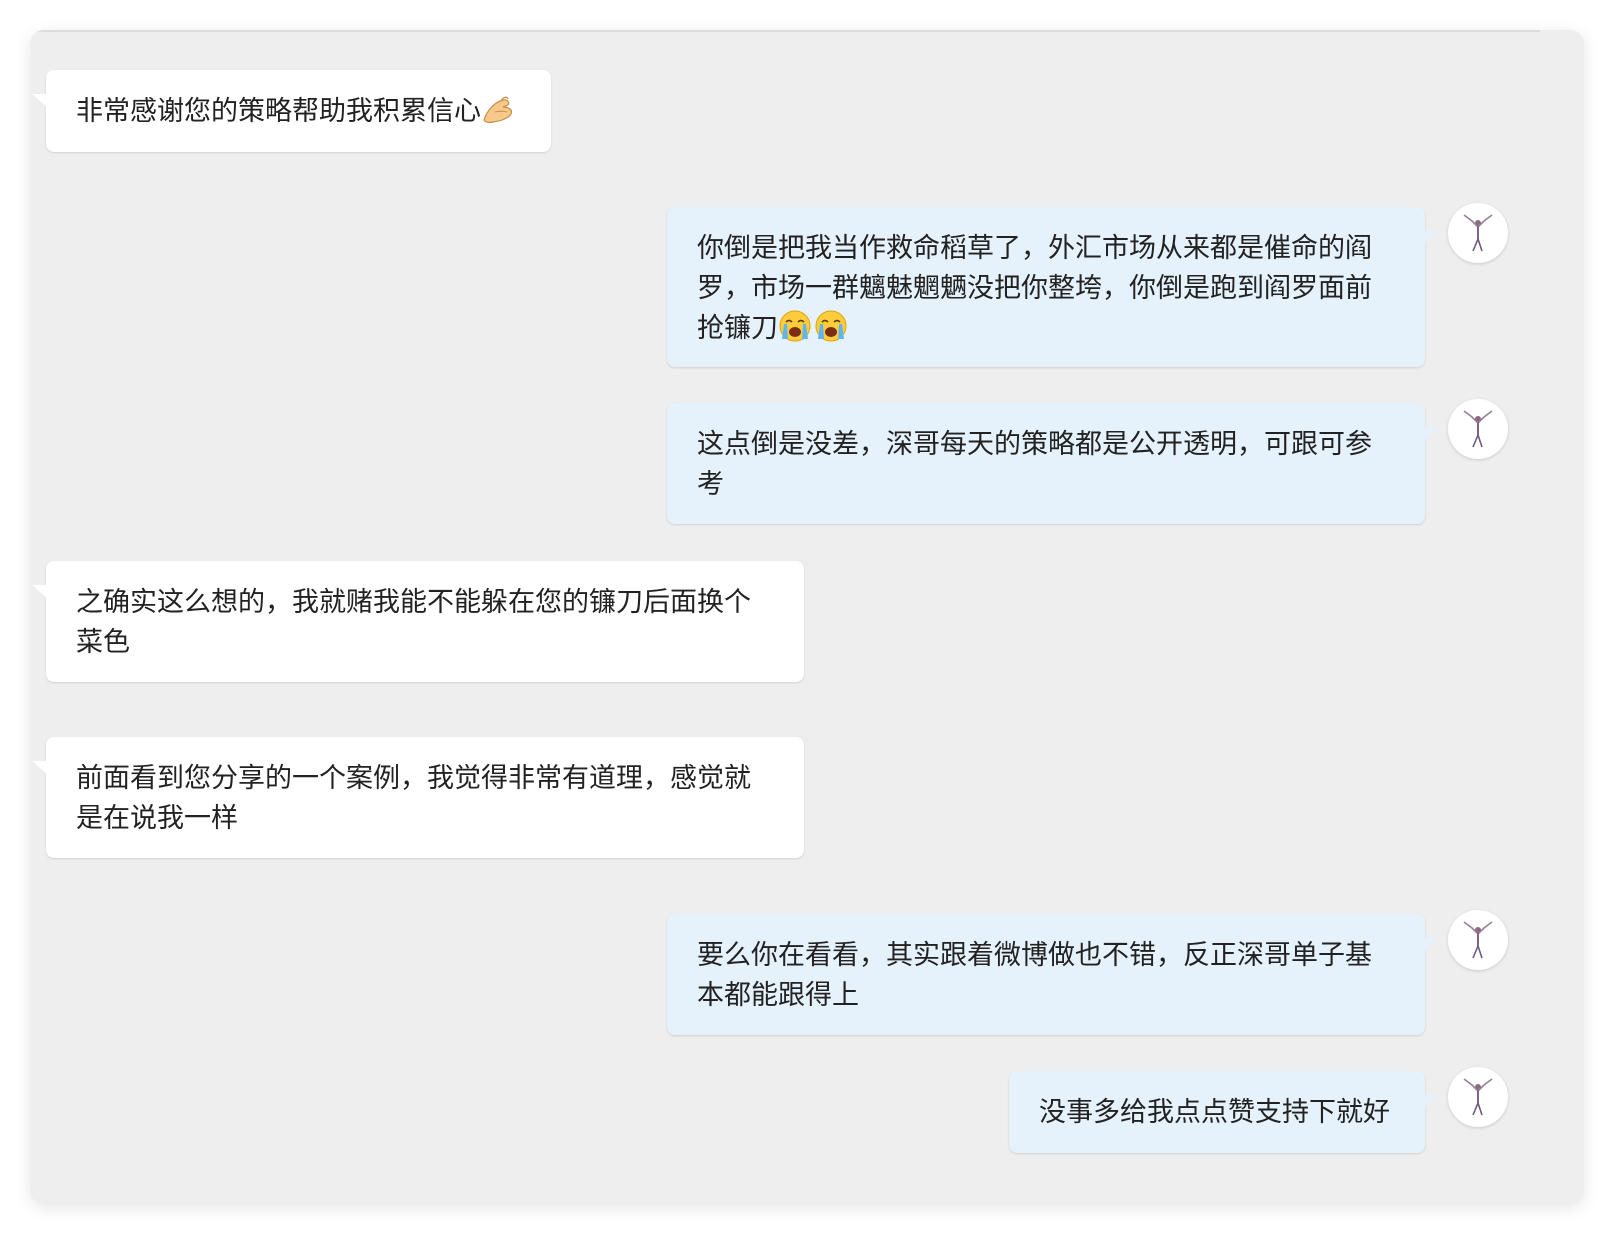 The image size is (1614, 1234). Describe the element at coordinates (1034, 975) in the screenshot. I see `message-text: 要么你在看看，其实跟着微博做也不错，反正深哥单子基本都能跟得上` at that location.